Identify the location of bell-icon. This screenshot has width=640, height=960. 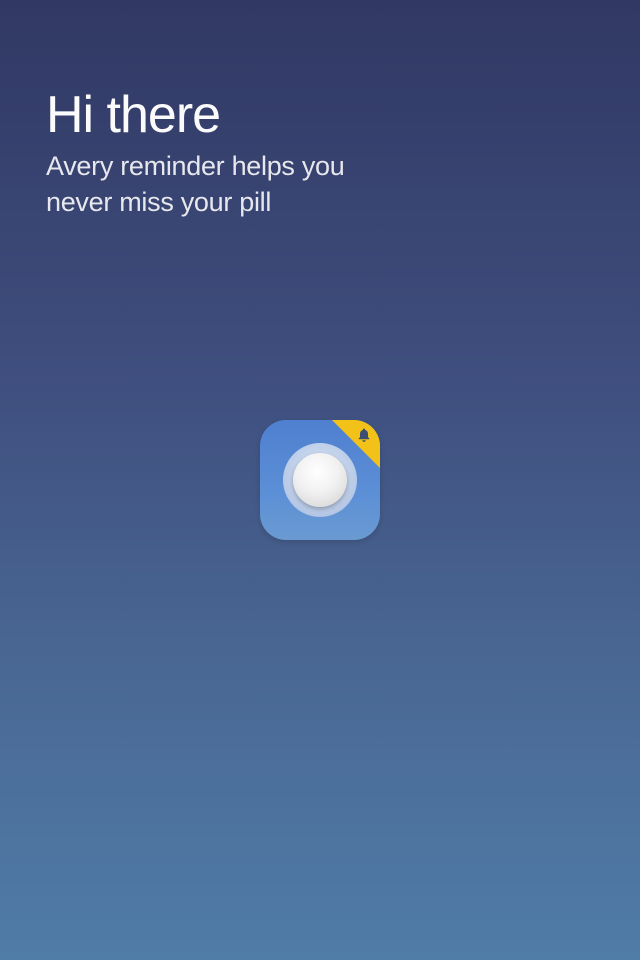
(364, 435).